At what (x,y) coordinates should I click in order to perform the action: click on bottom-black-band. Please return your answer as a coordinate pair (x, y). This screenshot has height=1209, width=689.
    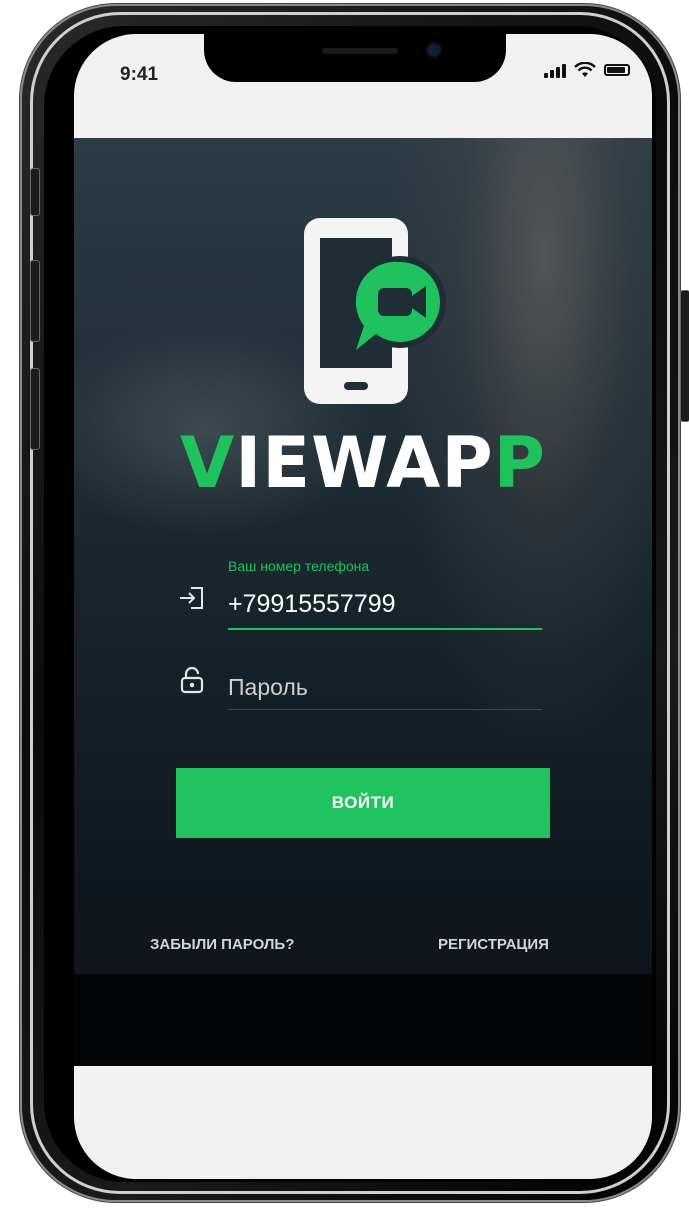
    Looking at the image, I should click on (363, 1020).